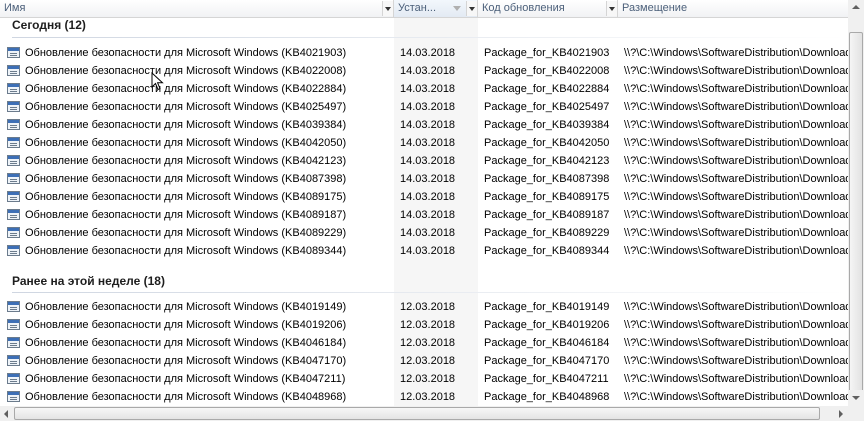 The image size is (864, 421). What do you see at coordinates (547, 215) in the screenshot?
I see `cell-code: Package_for_KB4089187` at bounding box center [547, 215].